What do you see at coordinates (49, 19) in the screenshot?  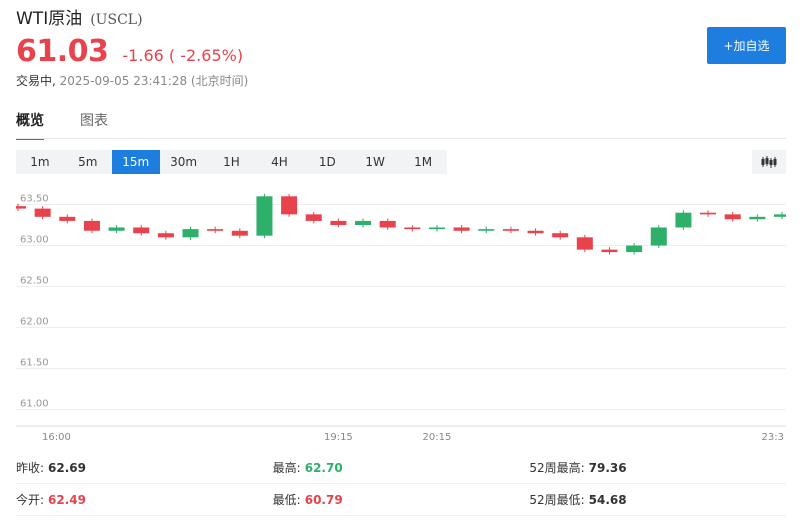 I see `instrument-name: WTI原油` at bounding box center [49, 19].